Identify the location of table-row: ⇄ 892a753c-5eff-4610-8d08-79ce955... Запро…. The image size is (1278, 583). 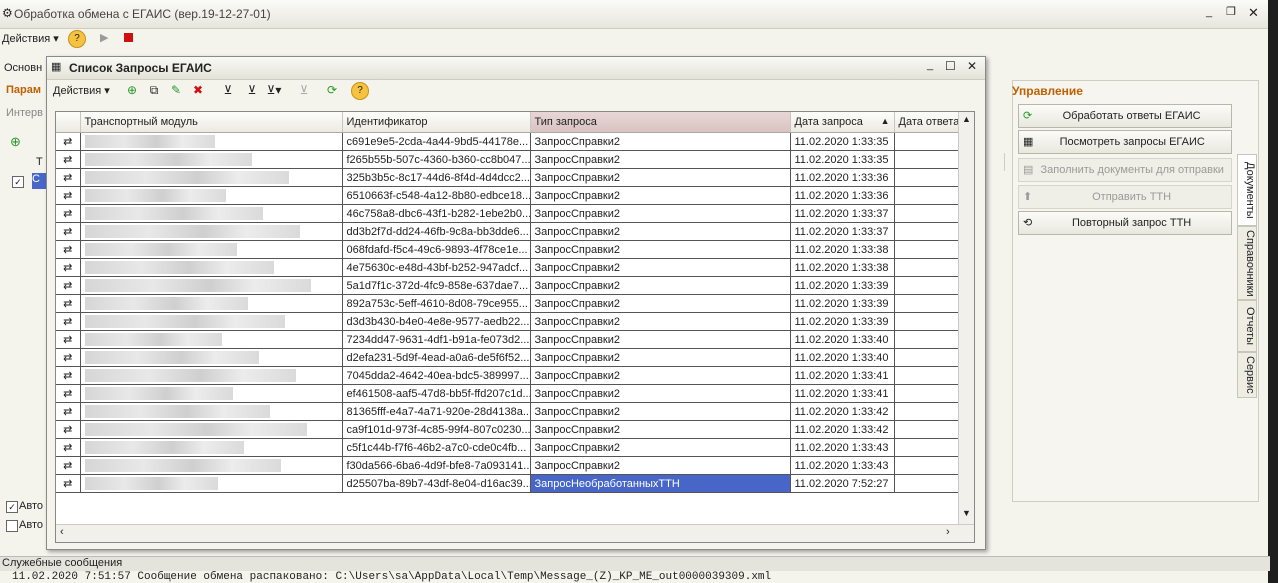
(507, 303).